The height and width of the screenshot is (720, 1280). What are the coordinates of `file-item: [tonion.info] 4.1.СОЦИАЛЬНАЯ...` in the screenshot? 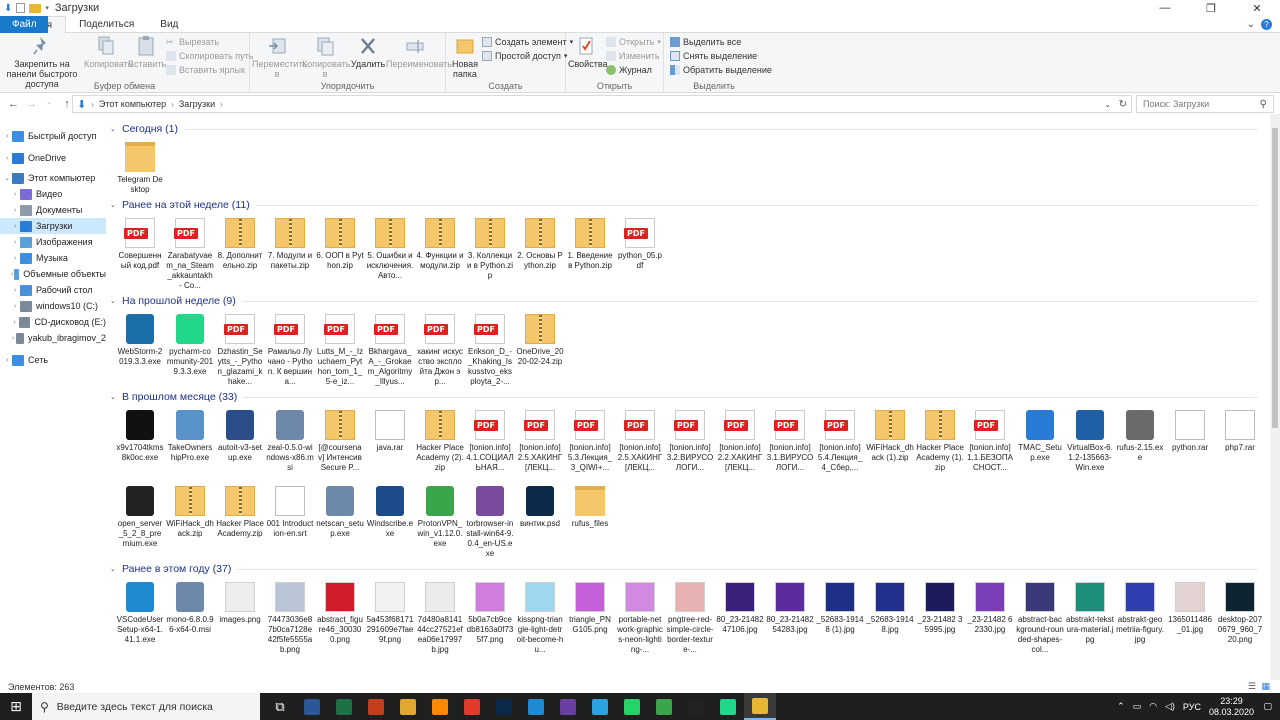 It's located at (490, 441).